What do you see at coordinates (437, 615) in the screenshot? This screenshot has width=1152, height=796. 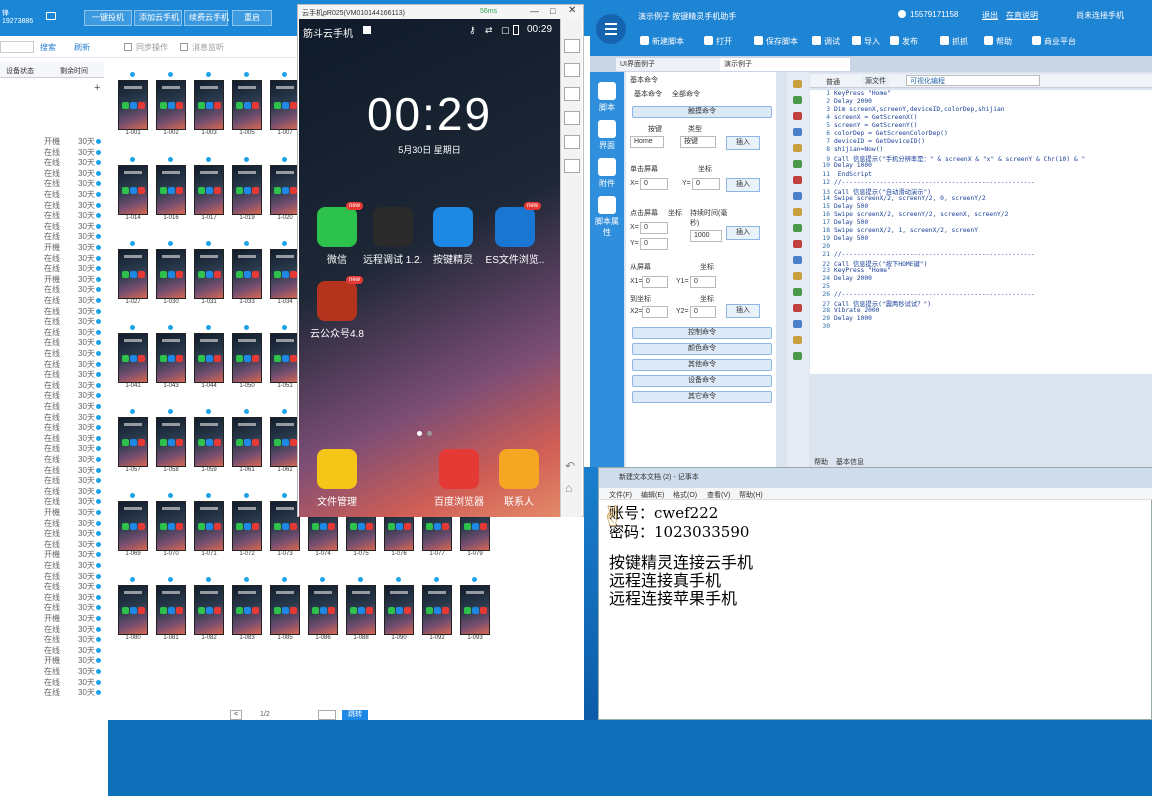 I see `device-thumbnail: 1-092` at bounding box center [437, 615].